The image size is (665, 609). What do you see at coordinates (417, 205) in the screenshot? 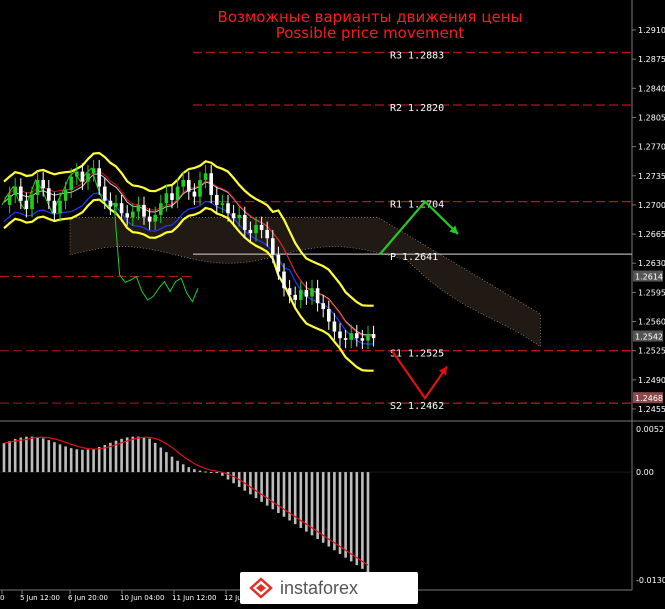
I see `level-label-r1: R1 1.2704` at bounding box center [417, 205].